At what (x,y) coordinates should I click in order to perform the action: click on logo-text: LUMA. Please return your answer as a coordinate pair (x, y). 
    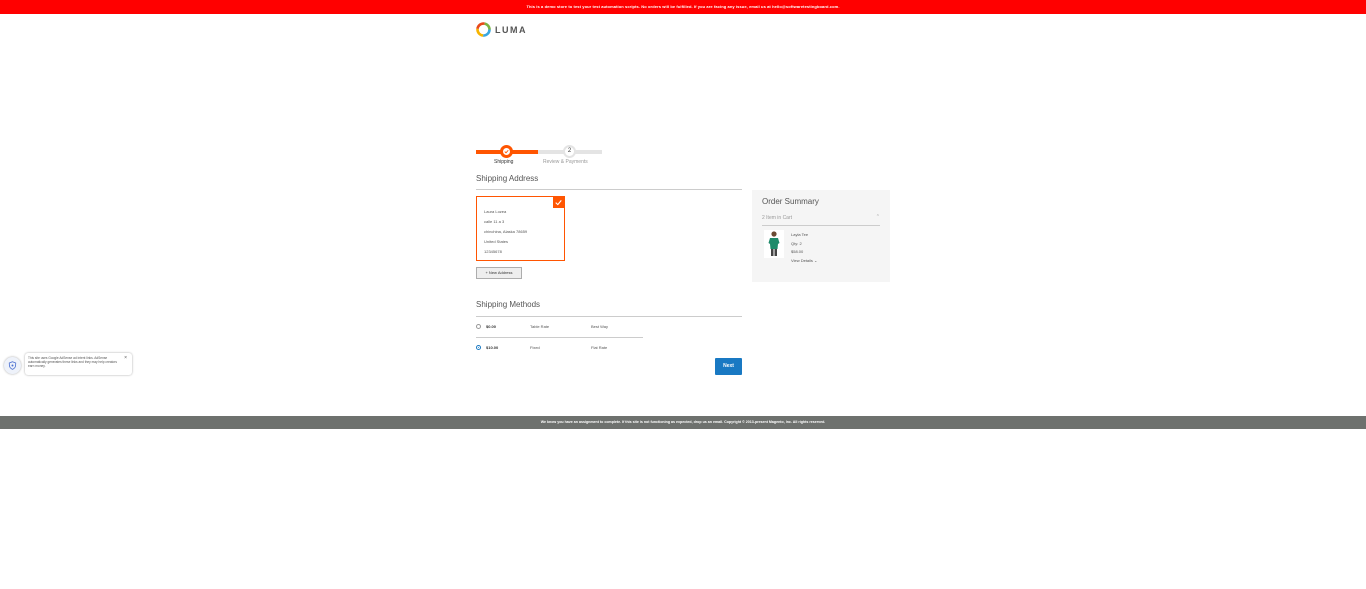
    Looking at the image, I should click on (511, 29).